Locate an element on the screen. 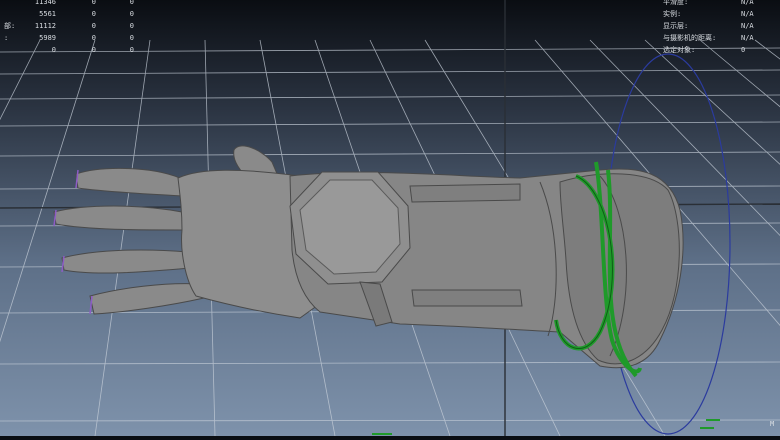 This screenshot has width=780, height=440. hud-row: 11346 0 0 is located at coordinates (74, 4).